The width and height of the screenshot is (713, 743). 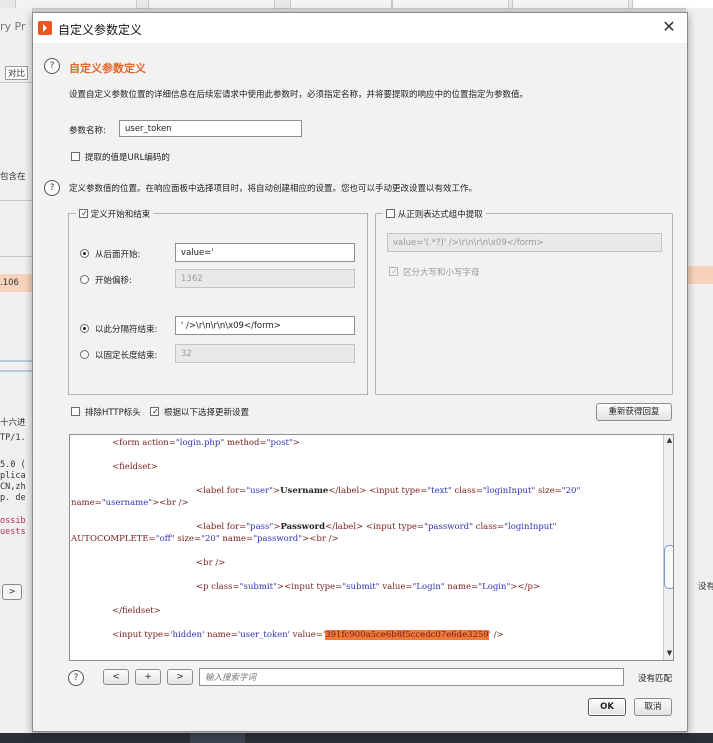 What do you see at coordinates (607, 707) in the screenshot?
I see `ok-button: OK` at bounding box center [607, 707].